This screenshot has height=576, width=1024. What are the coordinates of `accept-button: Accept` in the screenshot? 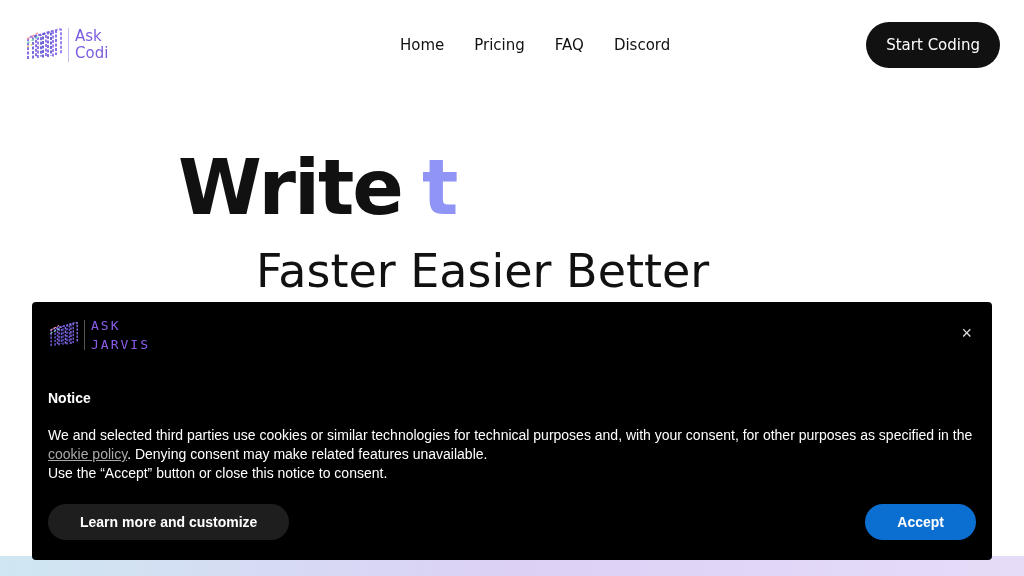 It's located at (920, 522).